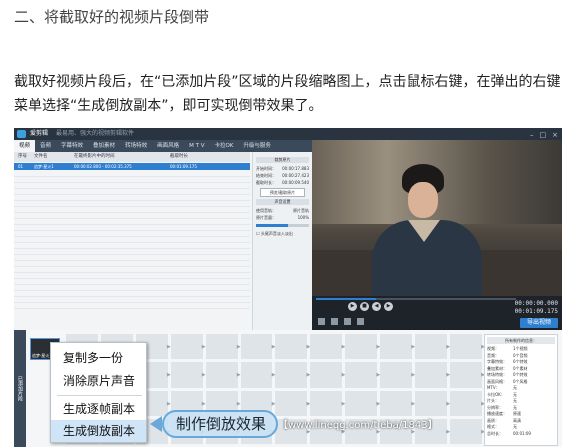 The image size is (579, 447). I want to click on preview-trim-button: 预览/截取原片, so click(282, 192).